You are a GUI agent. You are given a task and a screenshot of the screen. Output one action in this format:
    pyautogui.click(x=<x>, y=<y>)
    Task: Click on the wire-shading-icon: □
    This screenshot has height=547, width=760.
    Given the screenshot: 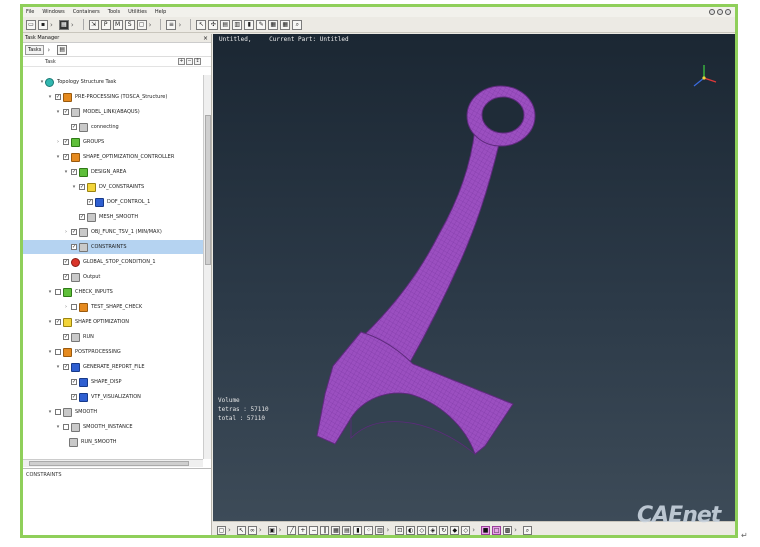 What is the action you would take?
    pyautogui.click(x=497, y=530)
    